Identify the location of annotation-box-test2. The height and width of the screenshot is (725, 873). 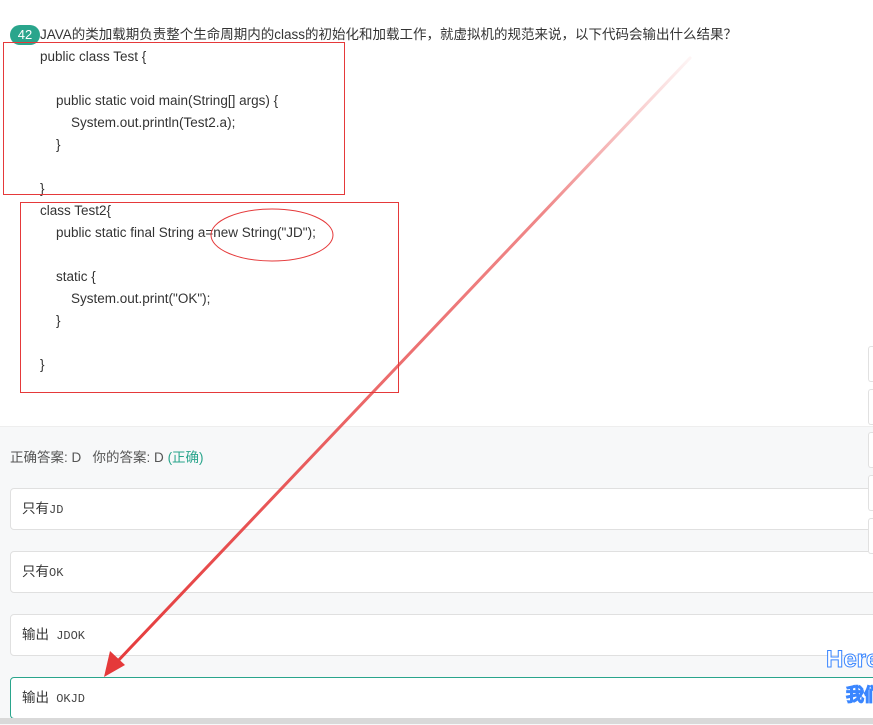
(209, 297).